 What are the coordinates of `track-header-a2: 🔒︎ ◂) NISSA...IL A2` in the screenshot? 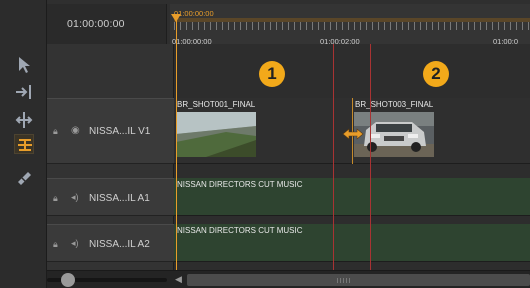 It's located at (110, 243).